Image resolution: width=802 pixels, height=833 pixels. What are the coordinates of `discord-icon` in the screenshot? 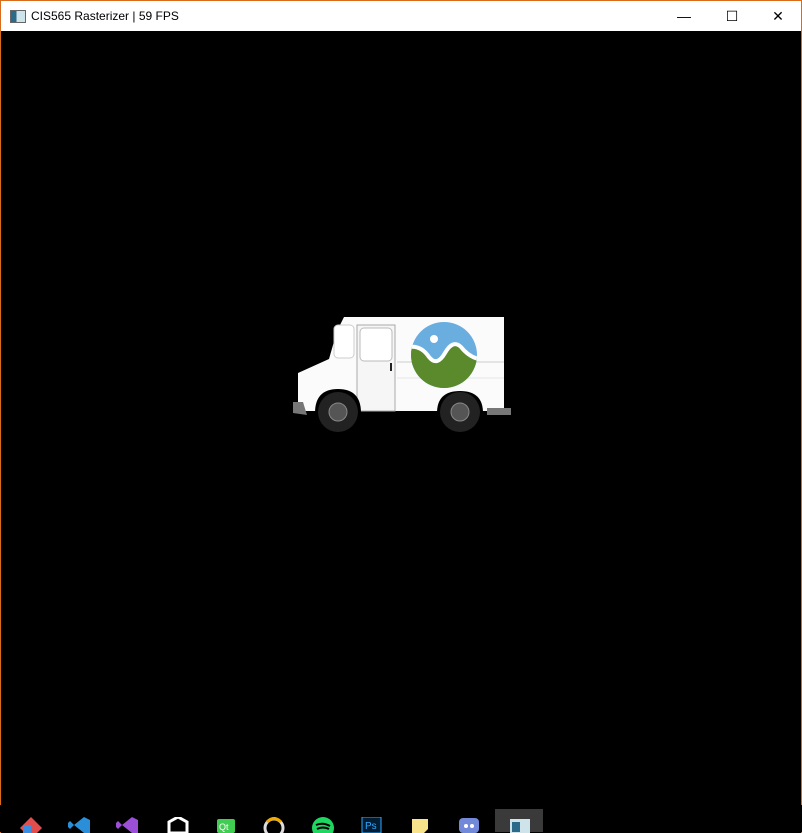 It's located at (468, 821).